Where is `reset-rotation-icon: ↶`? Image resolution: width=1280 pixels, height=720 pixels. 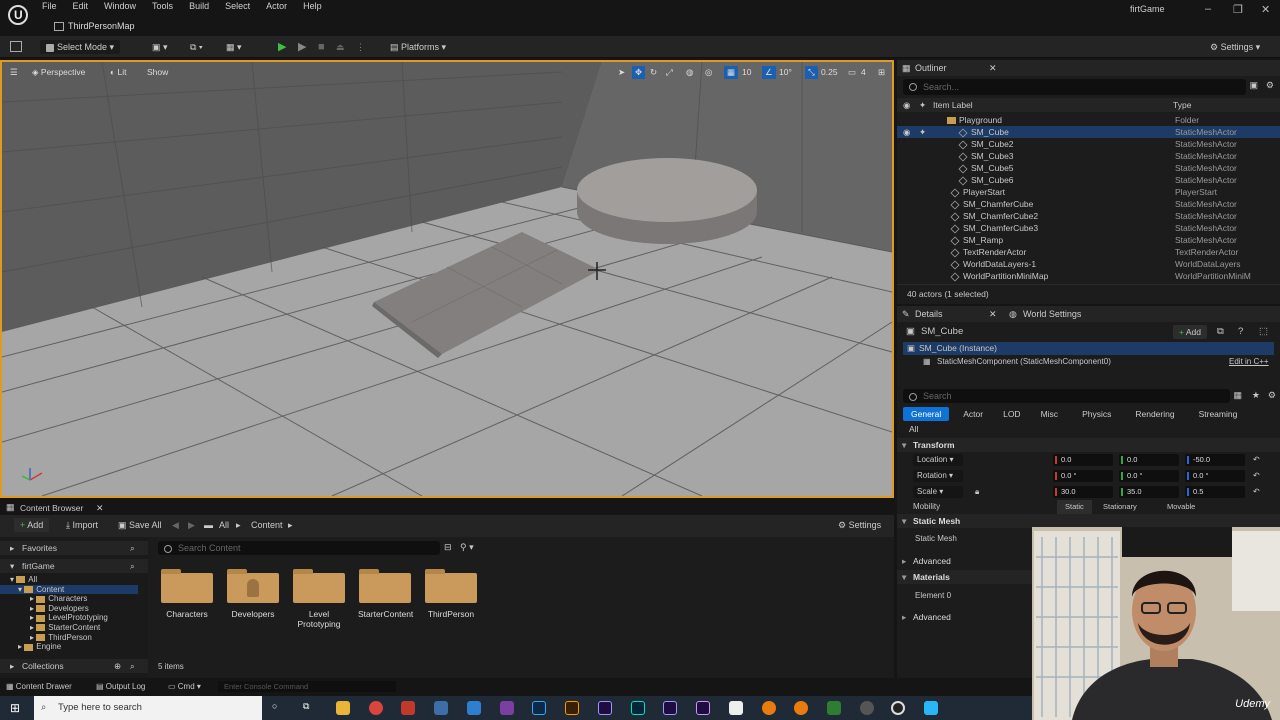
reset-rotation-icon: ↶ is located at coordinates (1256, 476).